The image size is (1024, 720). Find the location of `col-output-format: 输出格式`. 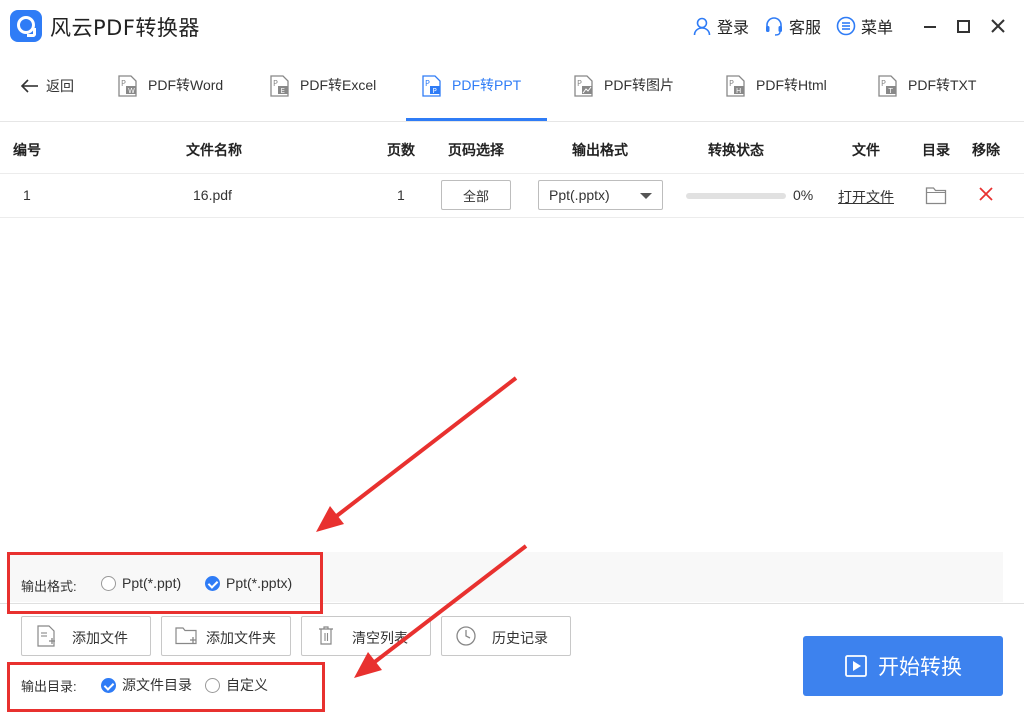

col-output-format: 输出格式 is located at coordinates (600, 150).